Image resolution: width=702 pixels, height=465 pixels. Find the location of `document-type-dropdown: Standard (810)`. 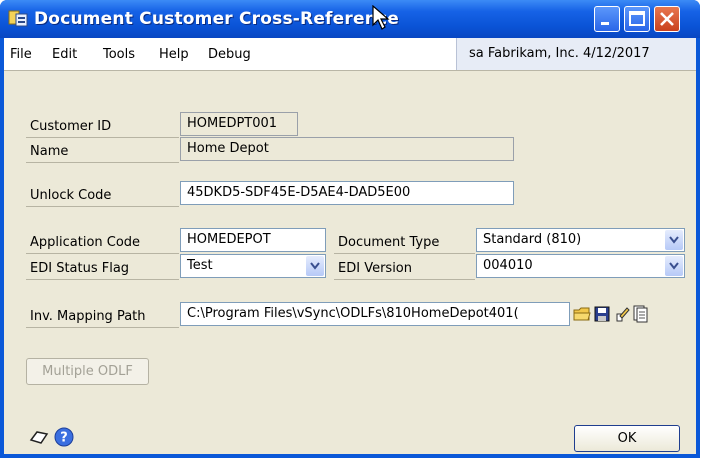

document-type-dropdown: Standard (810) is located at coordinates (580, 240).